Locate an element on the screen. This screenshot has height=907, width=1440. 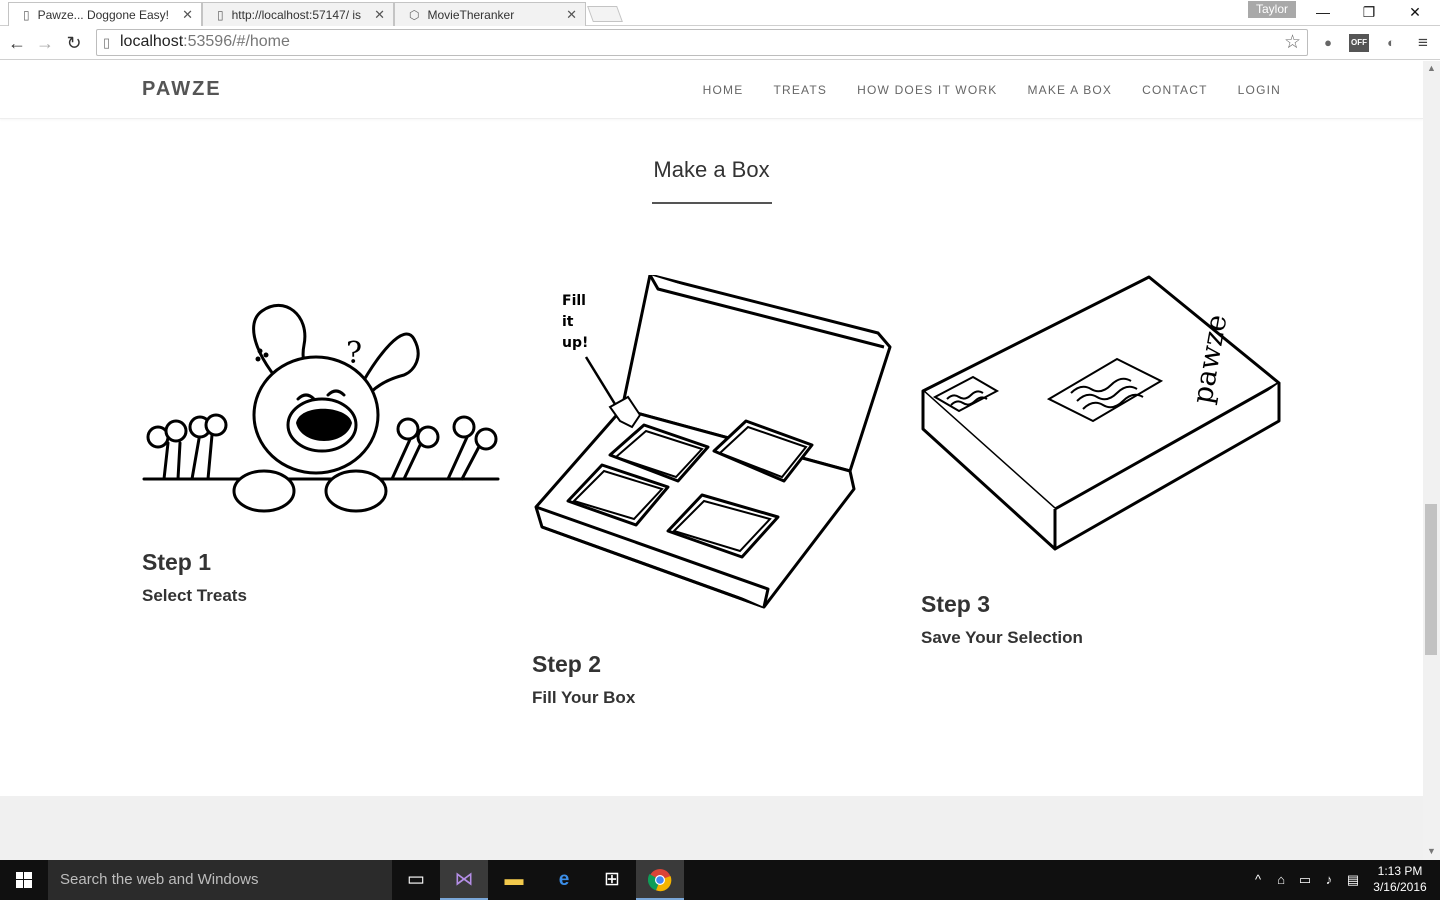
forward-icon: → is located at coordinates (45, 43).